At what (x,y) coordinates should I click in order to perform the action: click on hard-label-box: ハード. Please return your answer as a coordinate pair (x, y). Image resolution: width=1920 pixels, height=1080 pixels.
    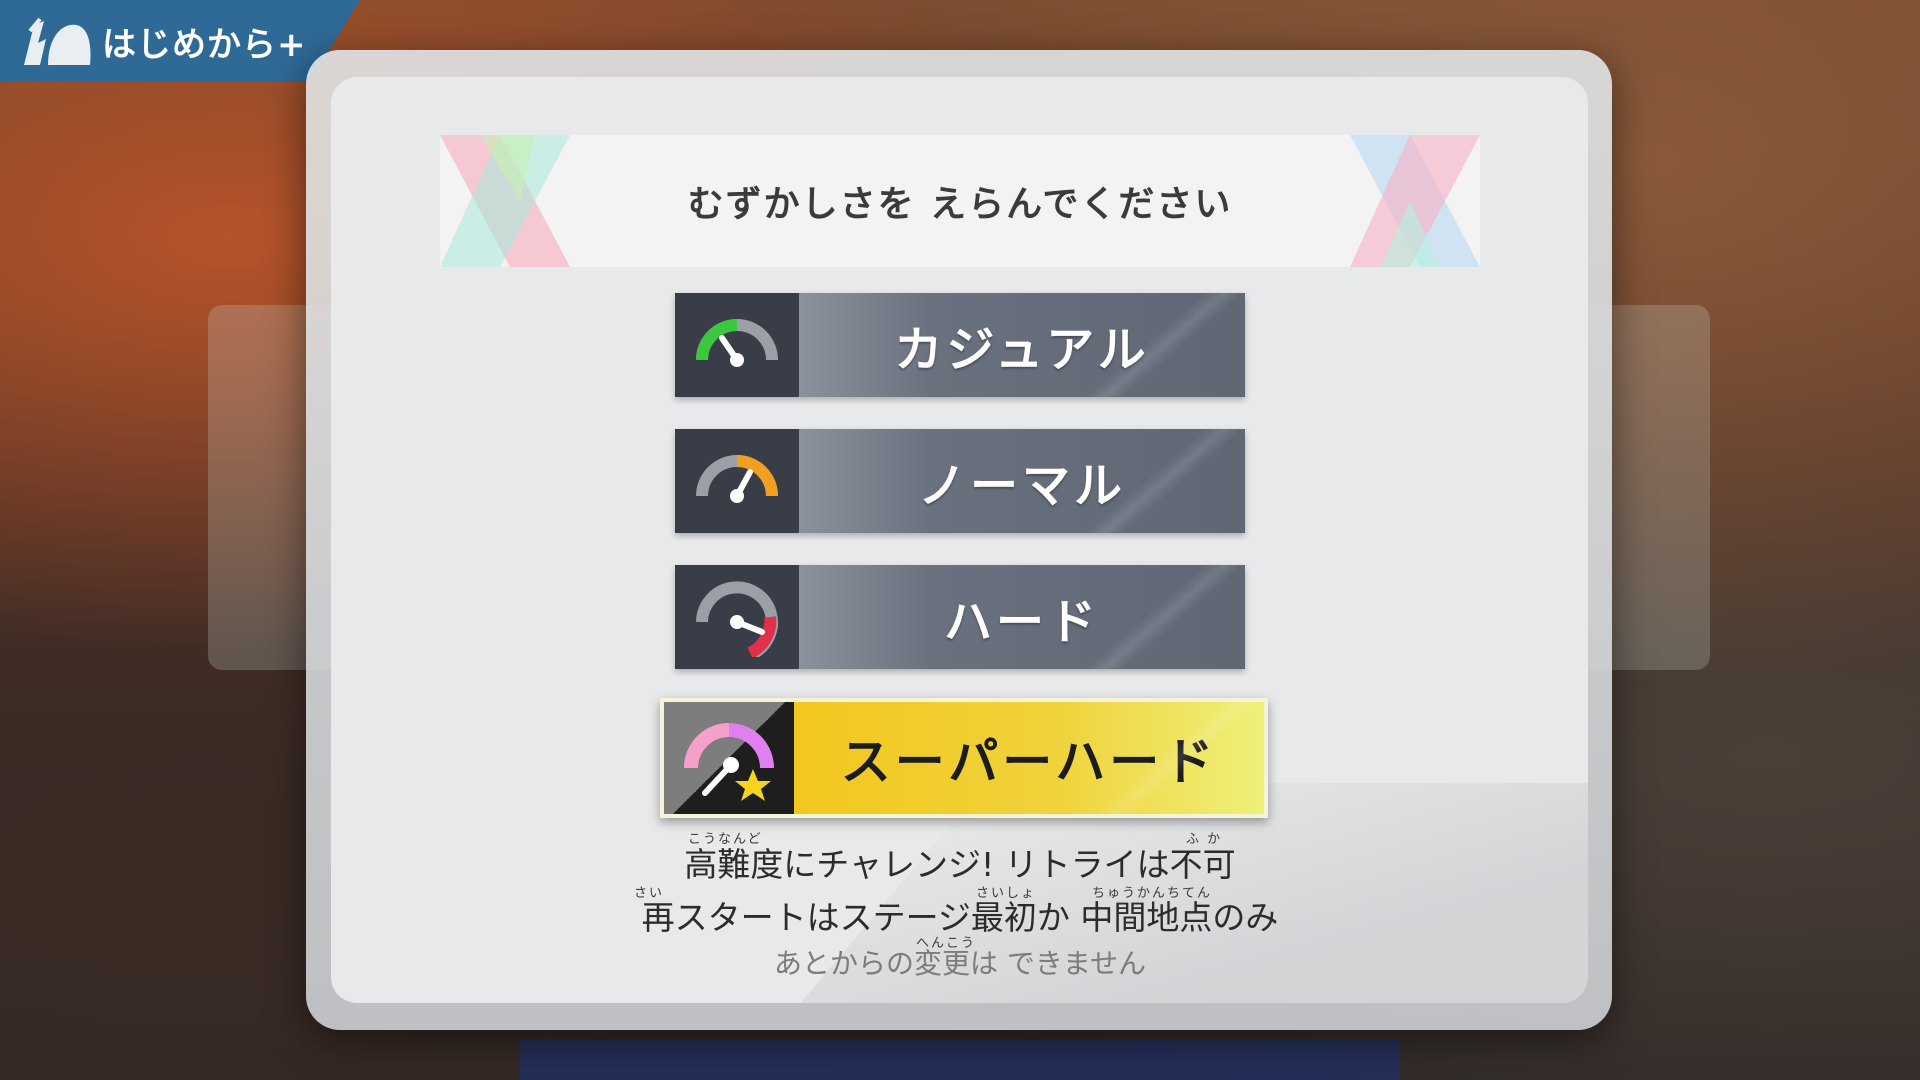
    Looking at the image, I should click on (1022, 617).